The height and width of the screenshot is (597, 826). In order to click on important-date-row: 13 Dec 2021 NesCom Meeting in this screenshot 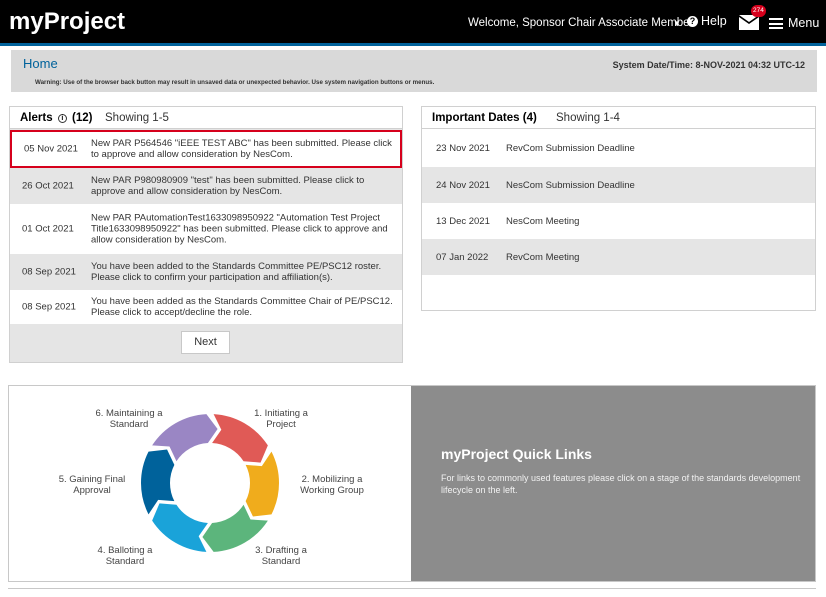, I will do `click(618, 221)`.